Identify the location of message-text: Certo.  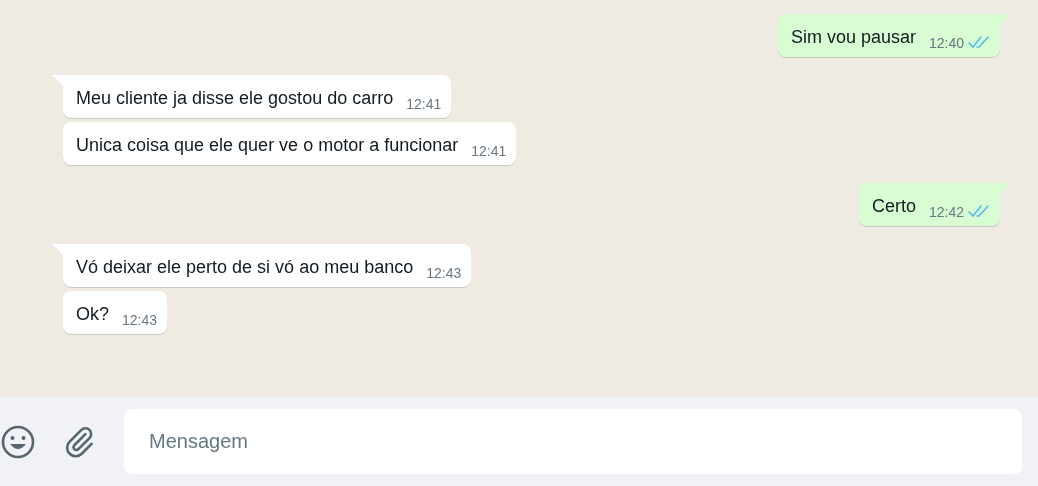
(893, 206).